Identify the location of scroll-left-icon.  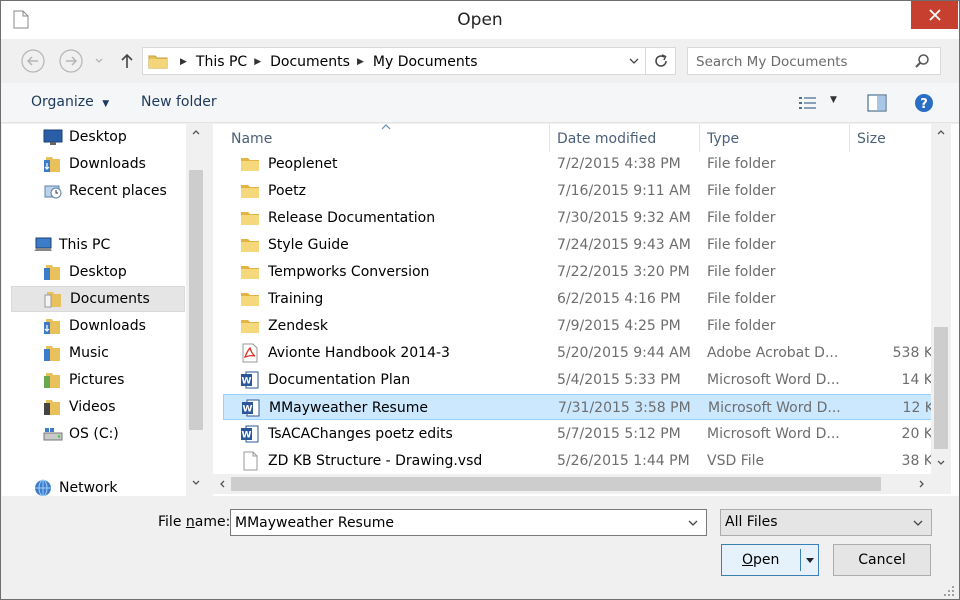
(222, 484).